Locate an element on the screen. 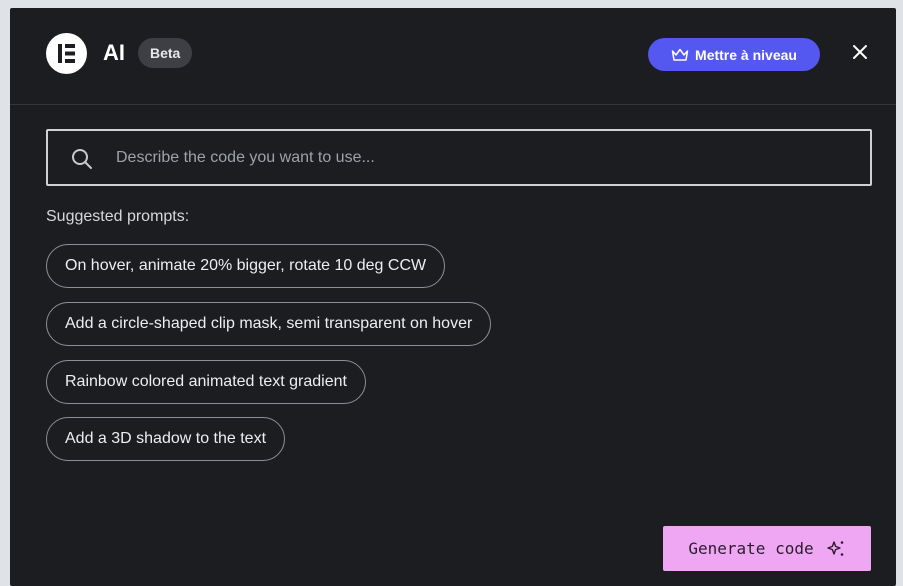 The width and height of the screenshot is (903, 586). upgrade-button-label: Mettre à niveau is located at coordinates (746, 54).